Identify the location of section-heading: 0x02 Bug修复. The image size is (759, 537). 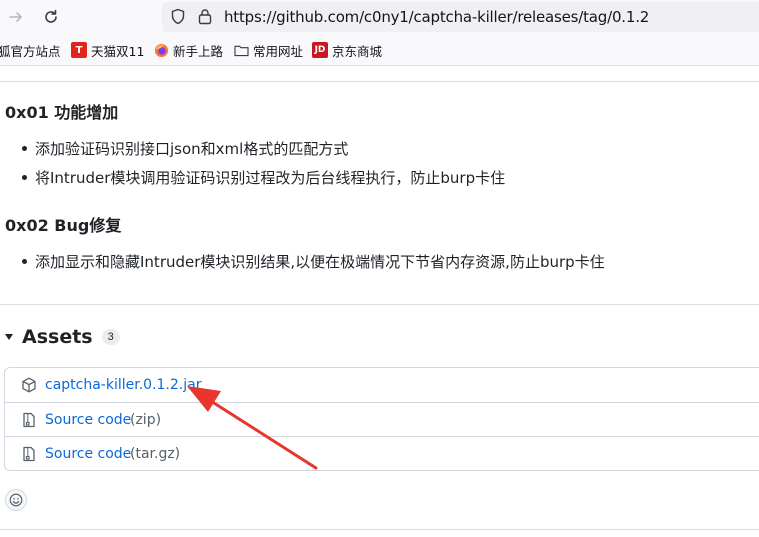
(63, 225).